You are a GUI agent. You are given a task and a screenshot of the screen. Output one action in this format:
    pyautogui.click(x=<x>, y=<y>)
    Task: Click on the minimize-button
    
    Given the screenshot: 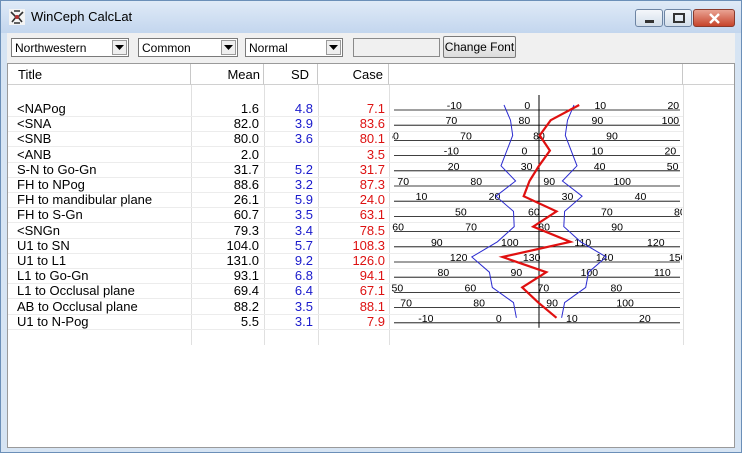 What is the action you would take?
    pyautogui.click(x=649, y=18)
    